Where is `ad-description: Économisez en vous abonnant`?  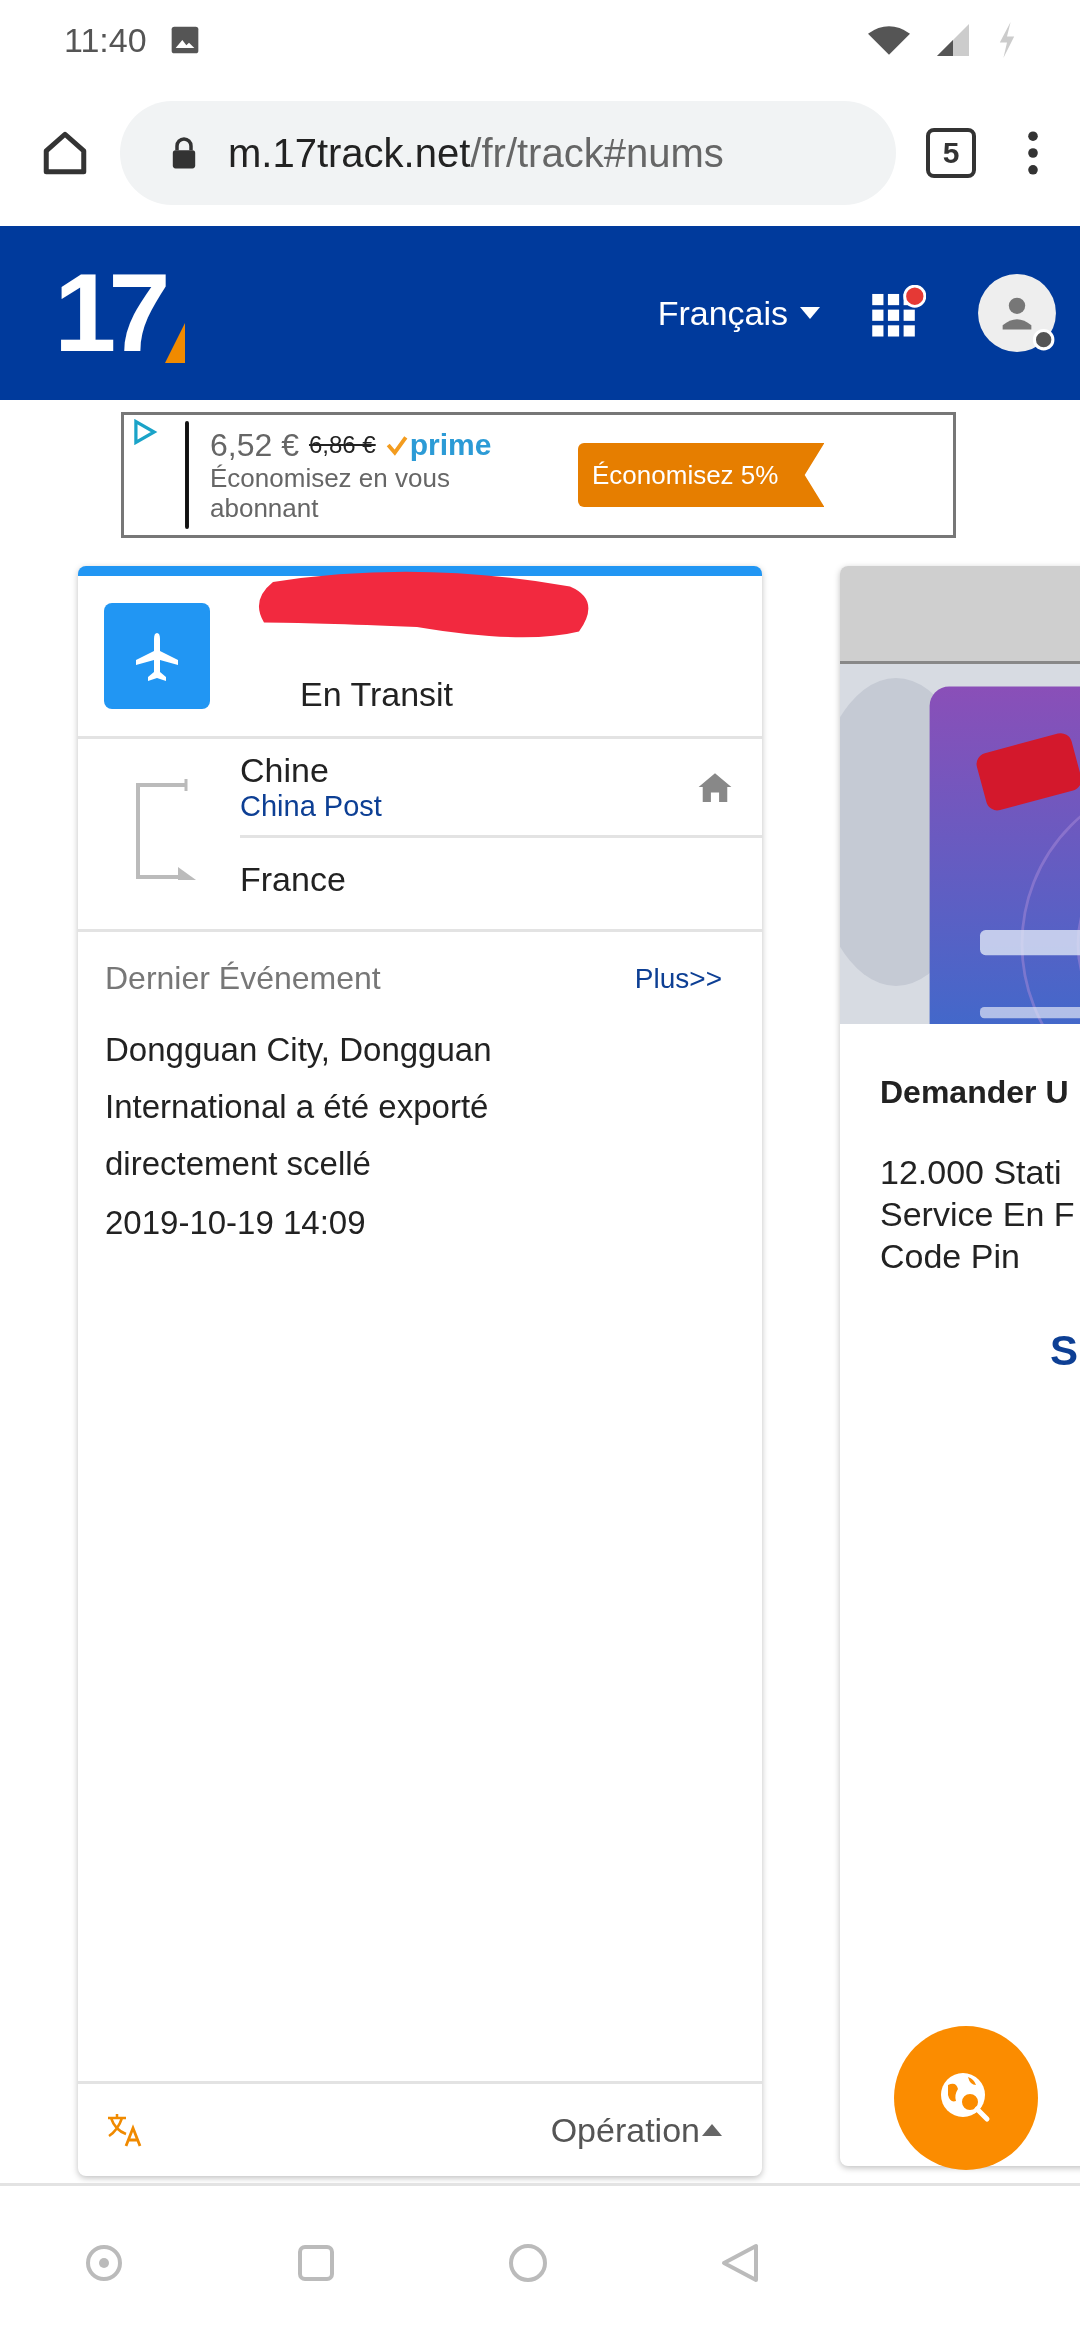
ad-description: Économisez en vous abonnant is located at coordinates (330, 493).